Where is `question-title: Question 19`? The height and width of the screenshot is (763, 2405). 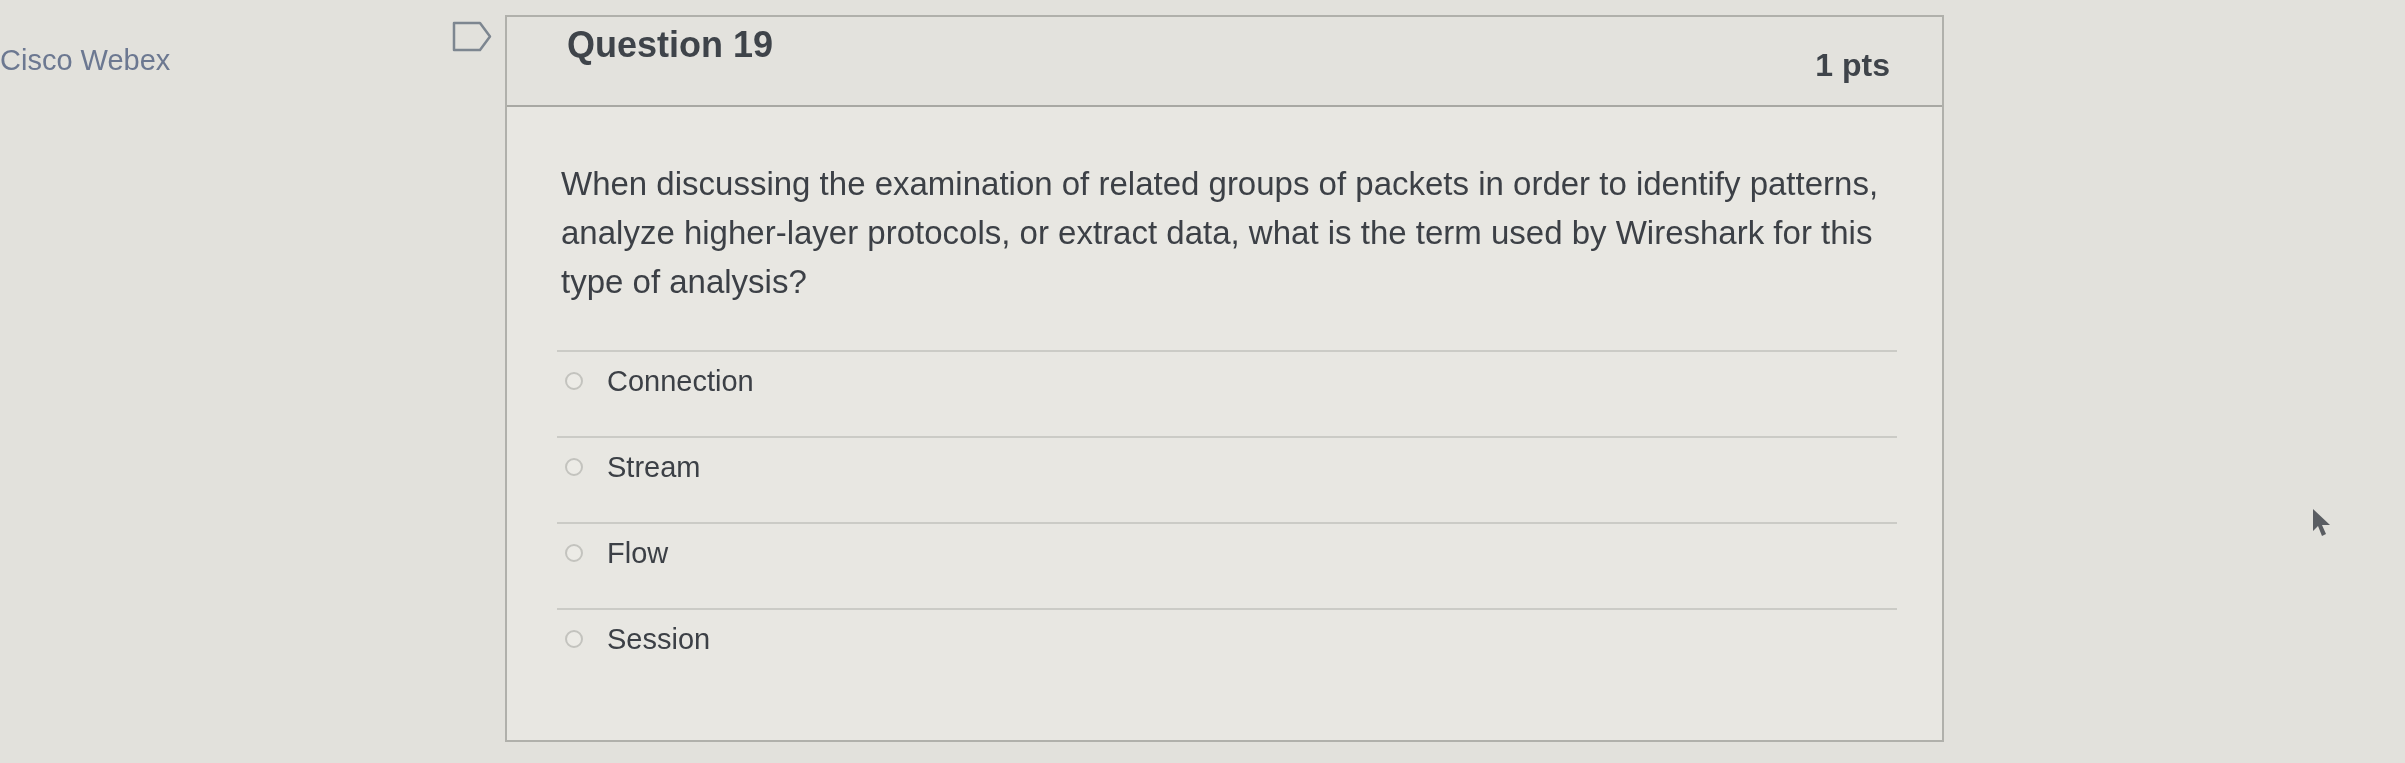
question-title: Question 19 is located at coordinates (670, 45).